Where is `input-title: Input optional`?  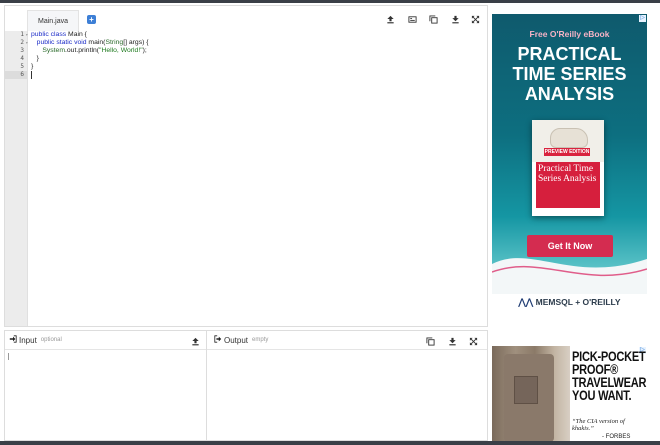
input-title: Input optional is located at coordinates (35, 340).